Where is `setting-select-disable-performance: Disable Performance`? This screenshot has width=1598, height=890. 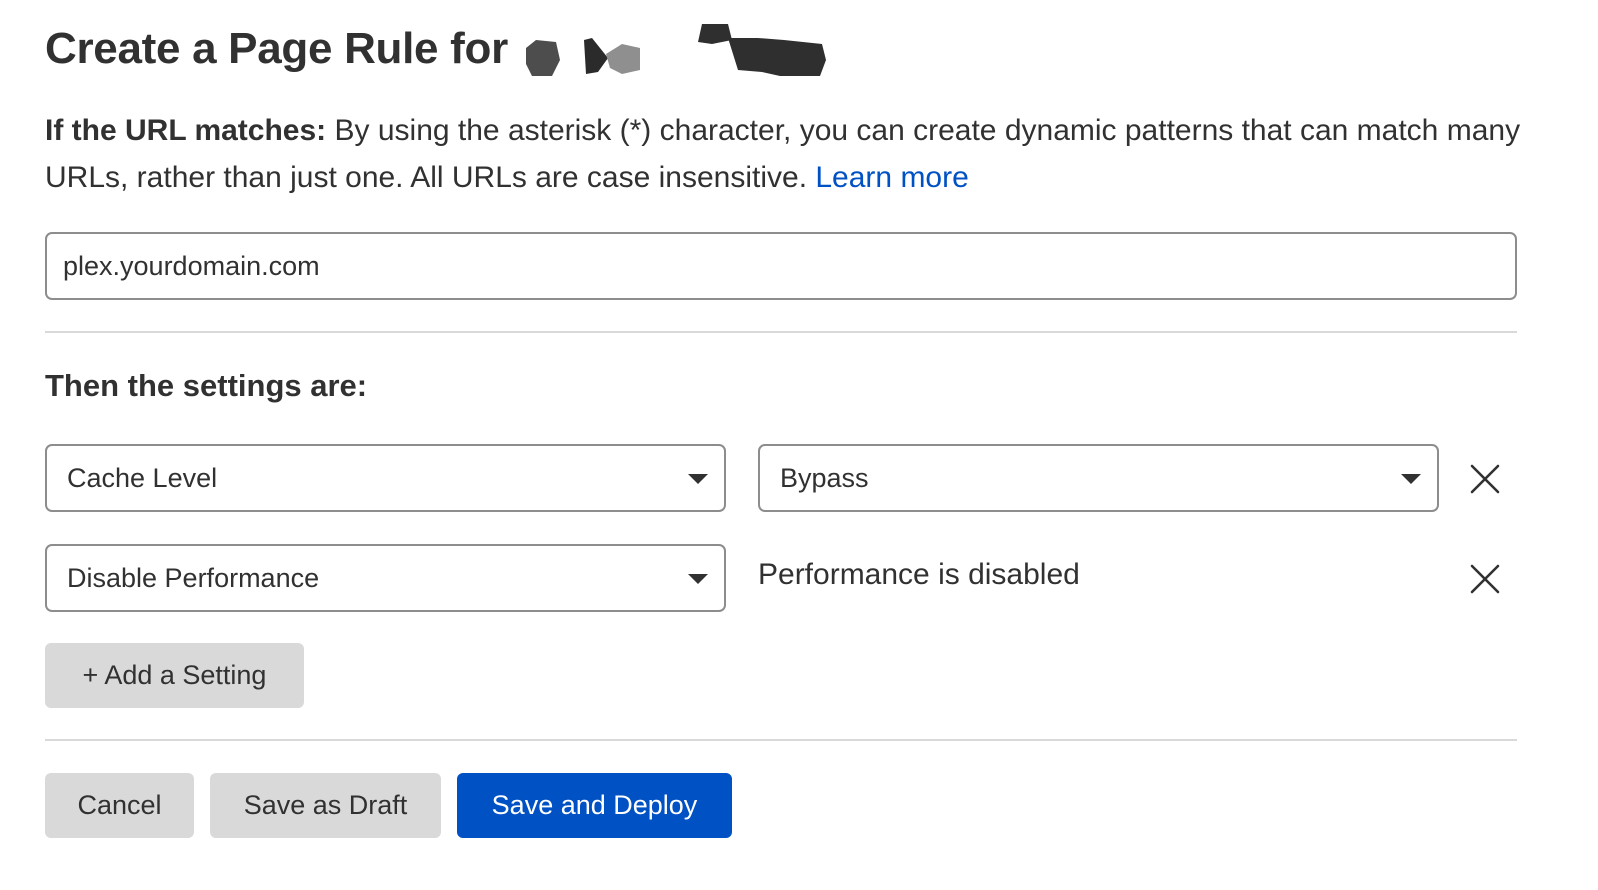 setting-select-disable-performance: Disable Performance is located at coordinates (385, 578).